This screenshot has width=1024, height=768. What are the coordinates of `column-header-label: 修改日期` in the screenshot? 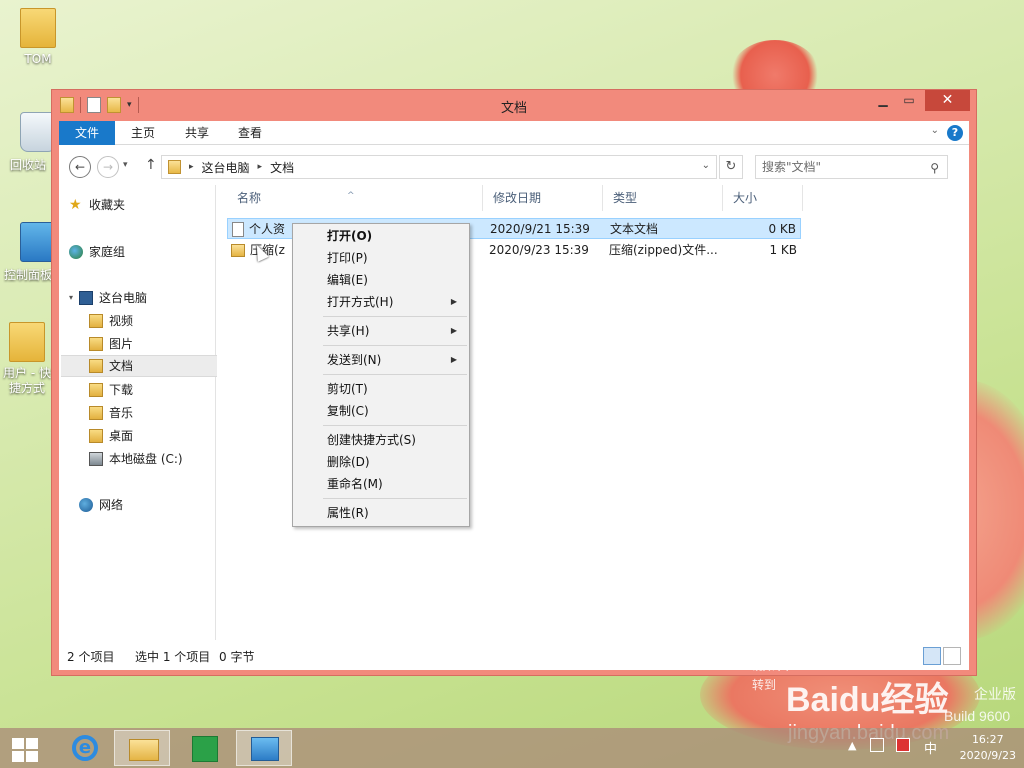 It's located at (517, 198).